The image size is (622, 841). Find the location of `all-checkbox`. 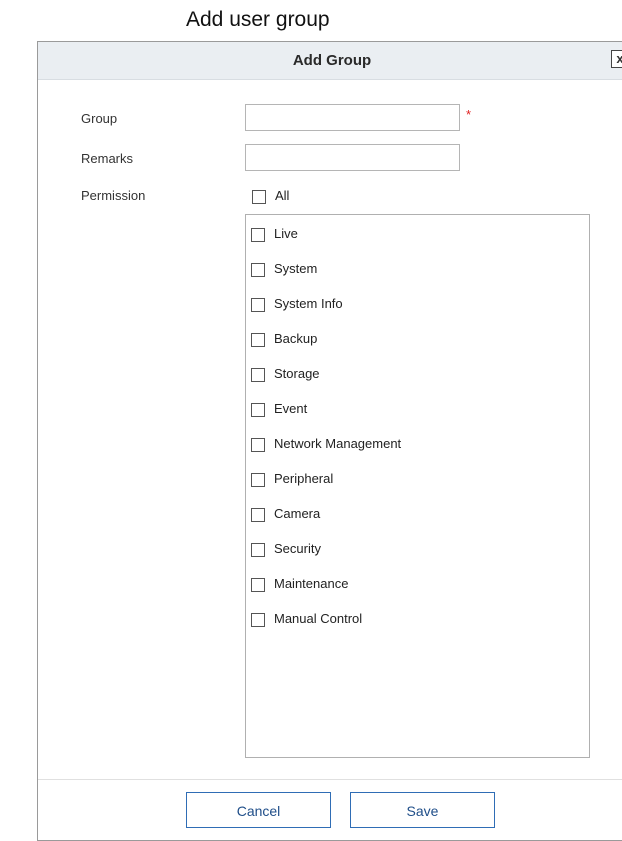

all-checkbox is located at coordinates (259, 196).